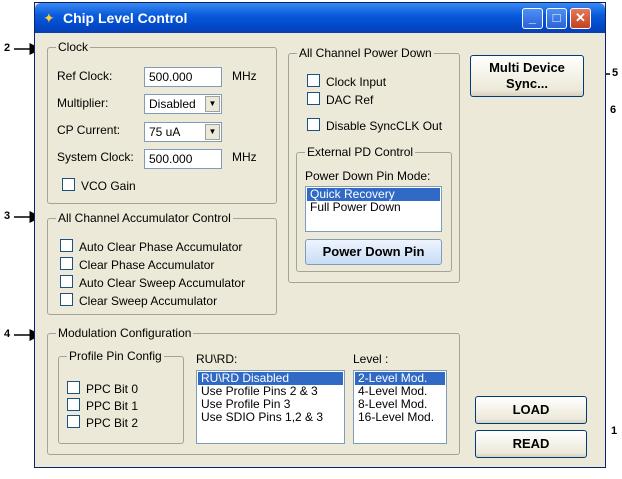  I want to click on clock-legend: Clock, so click(73, 47).